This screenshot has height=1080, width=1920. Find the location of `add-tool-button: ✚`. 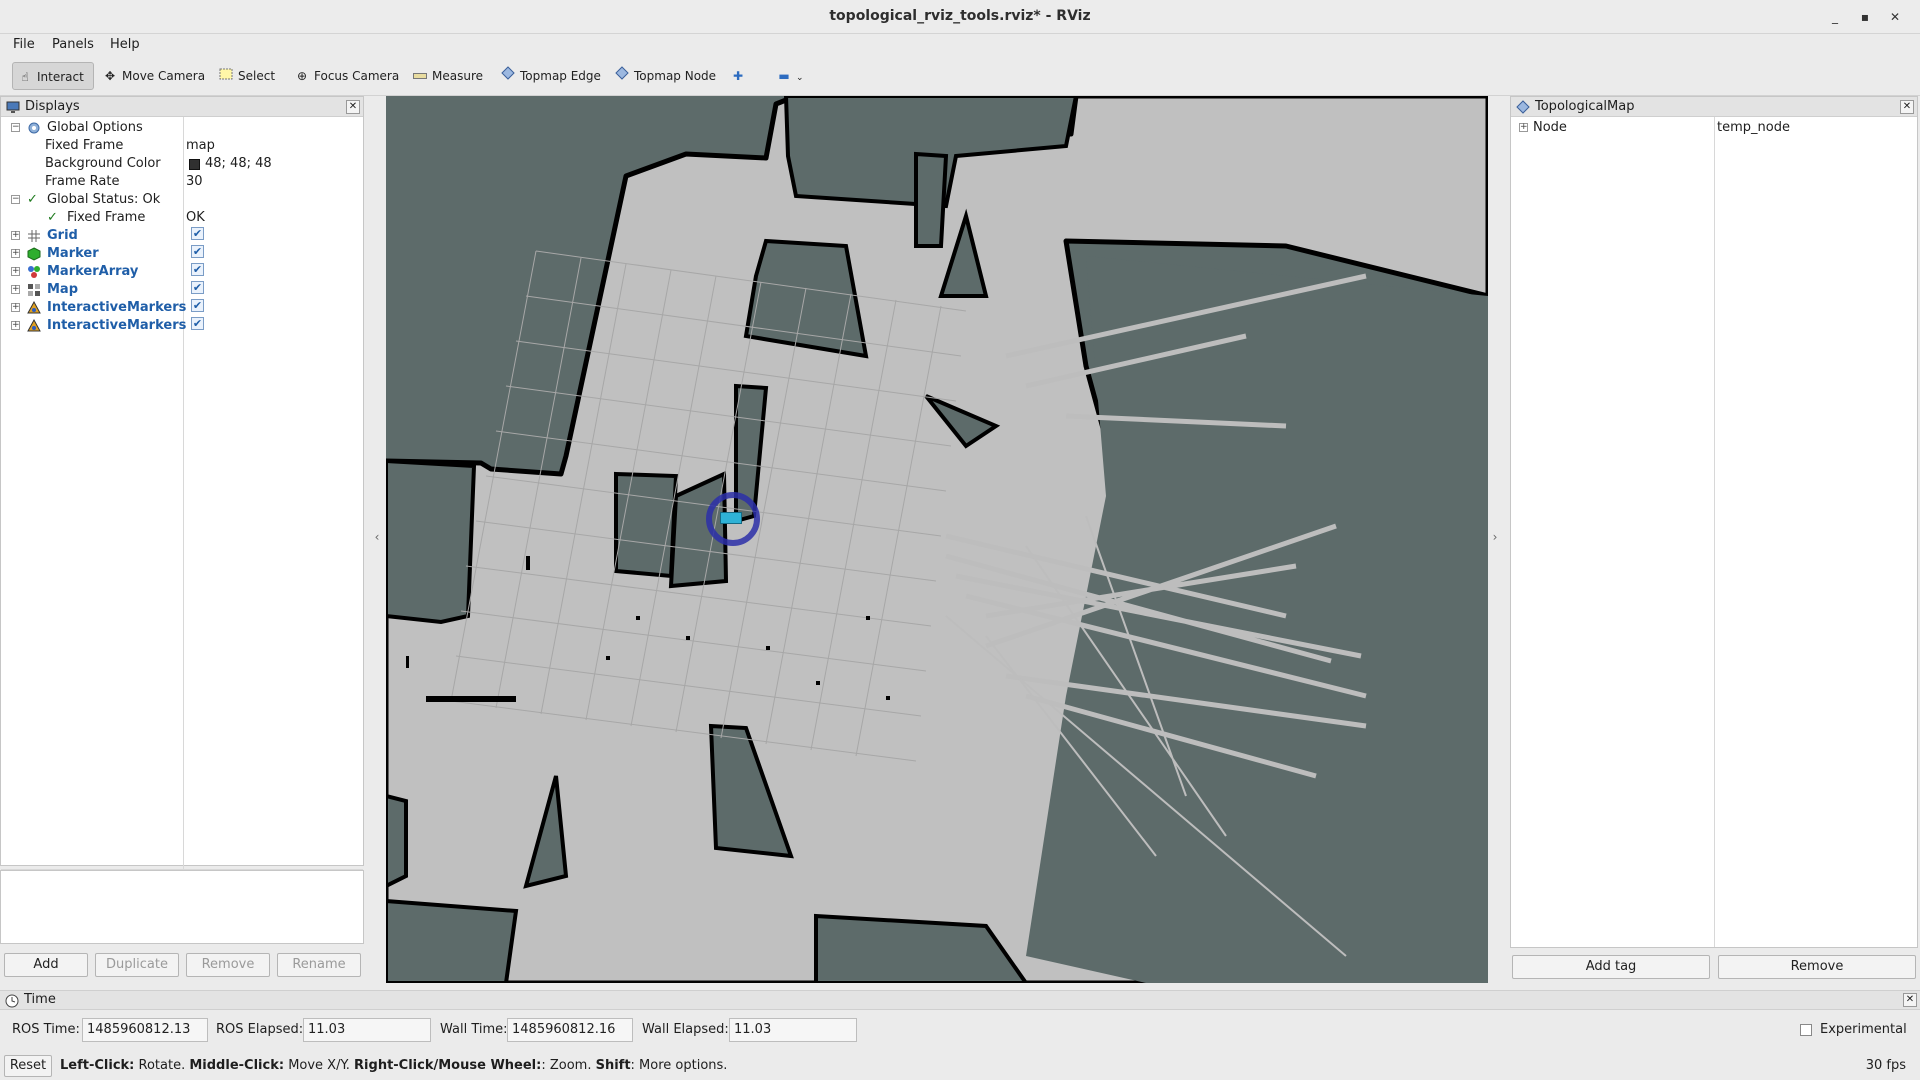

add-tool-button: ✚ is located at coordinates (741, 76).